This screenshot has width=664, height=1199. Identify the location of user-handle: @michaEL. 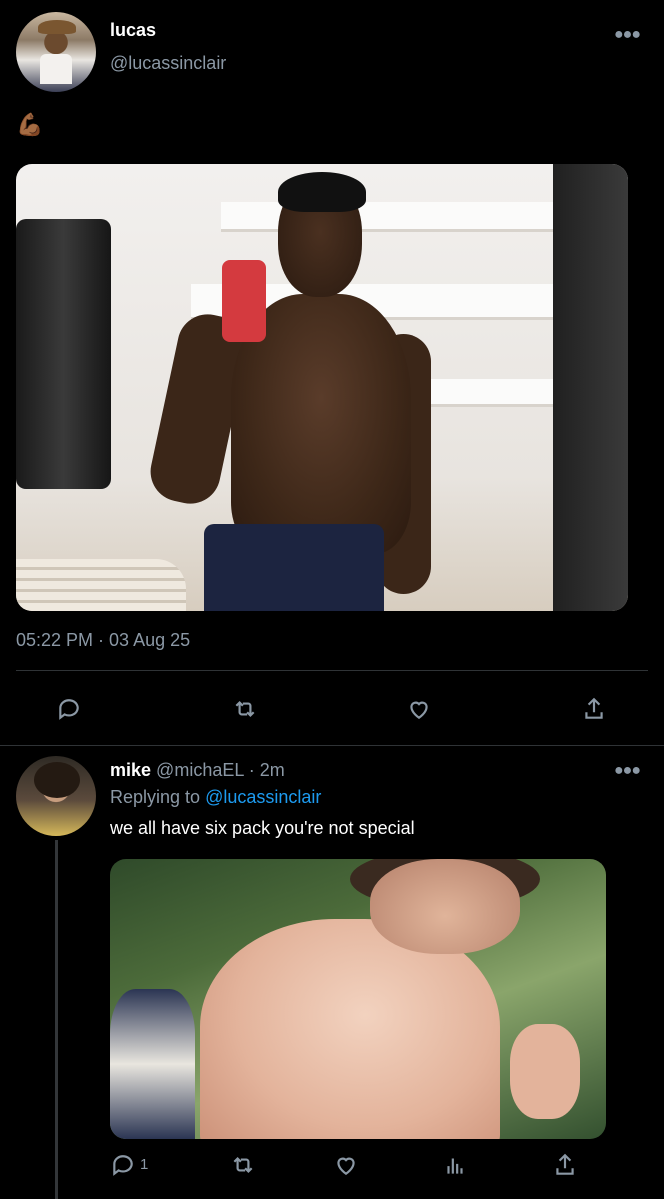
(200, 770).